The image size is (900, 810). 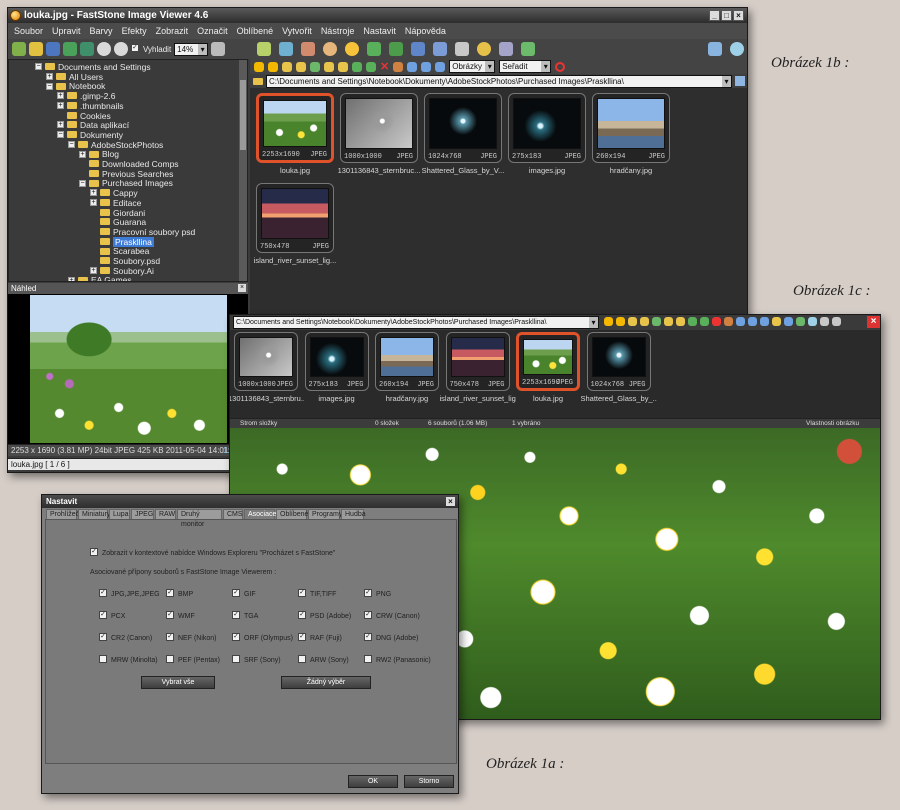 What do you see at coordinates (121, 49) in the screenshot?
I see `zoom-out-icon` at bounding box center [121, 49].